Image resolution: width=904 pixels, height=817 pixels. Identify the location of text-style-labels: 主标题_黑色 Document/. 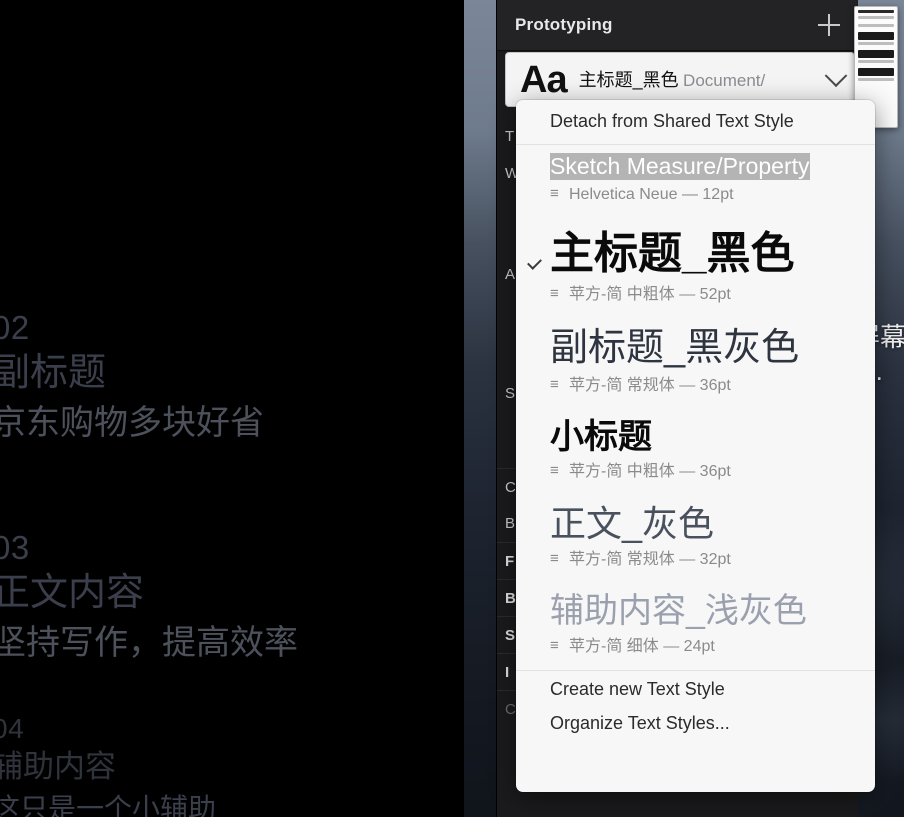
(700, 80).